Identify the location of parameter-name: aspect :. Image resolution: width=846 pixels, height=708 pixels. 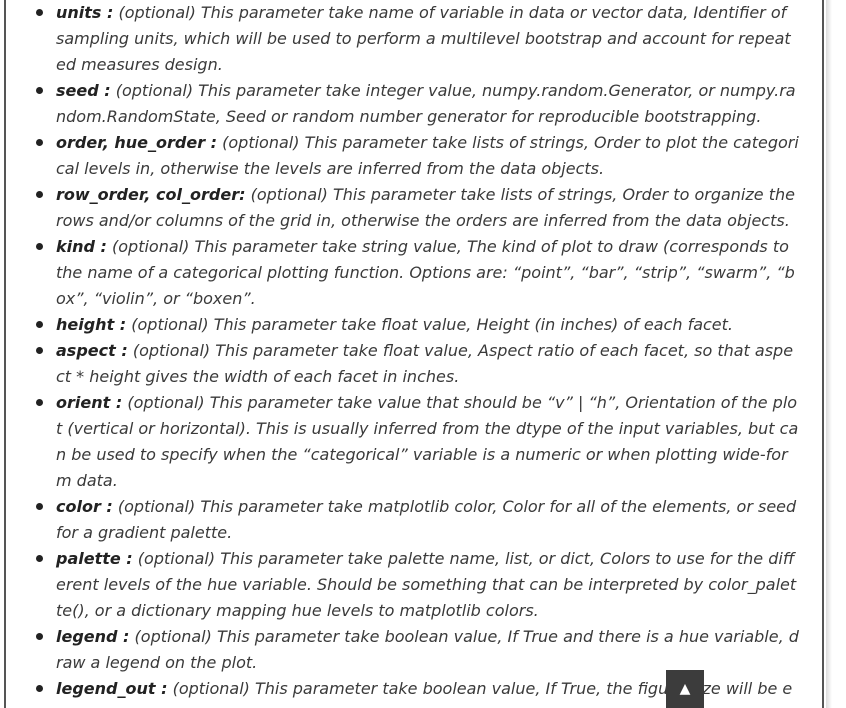
(92, 350).